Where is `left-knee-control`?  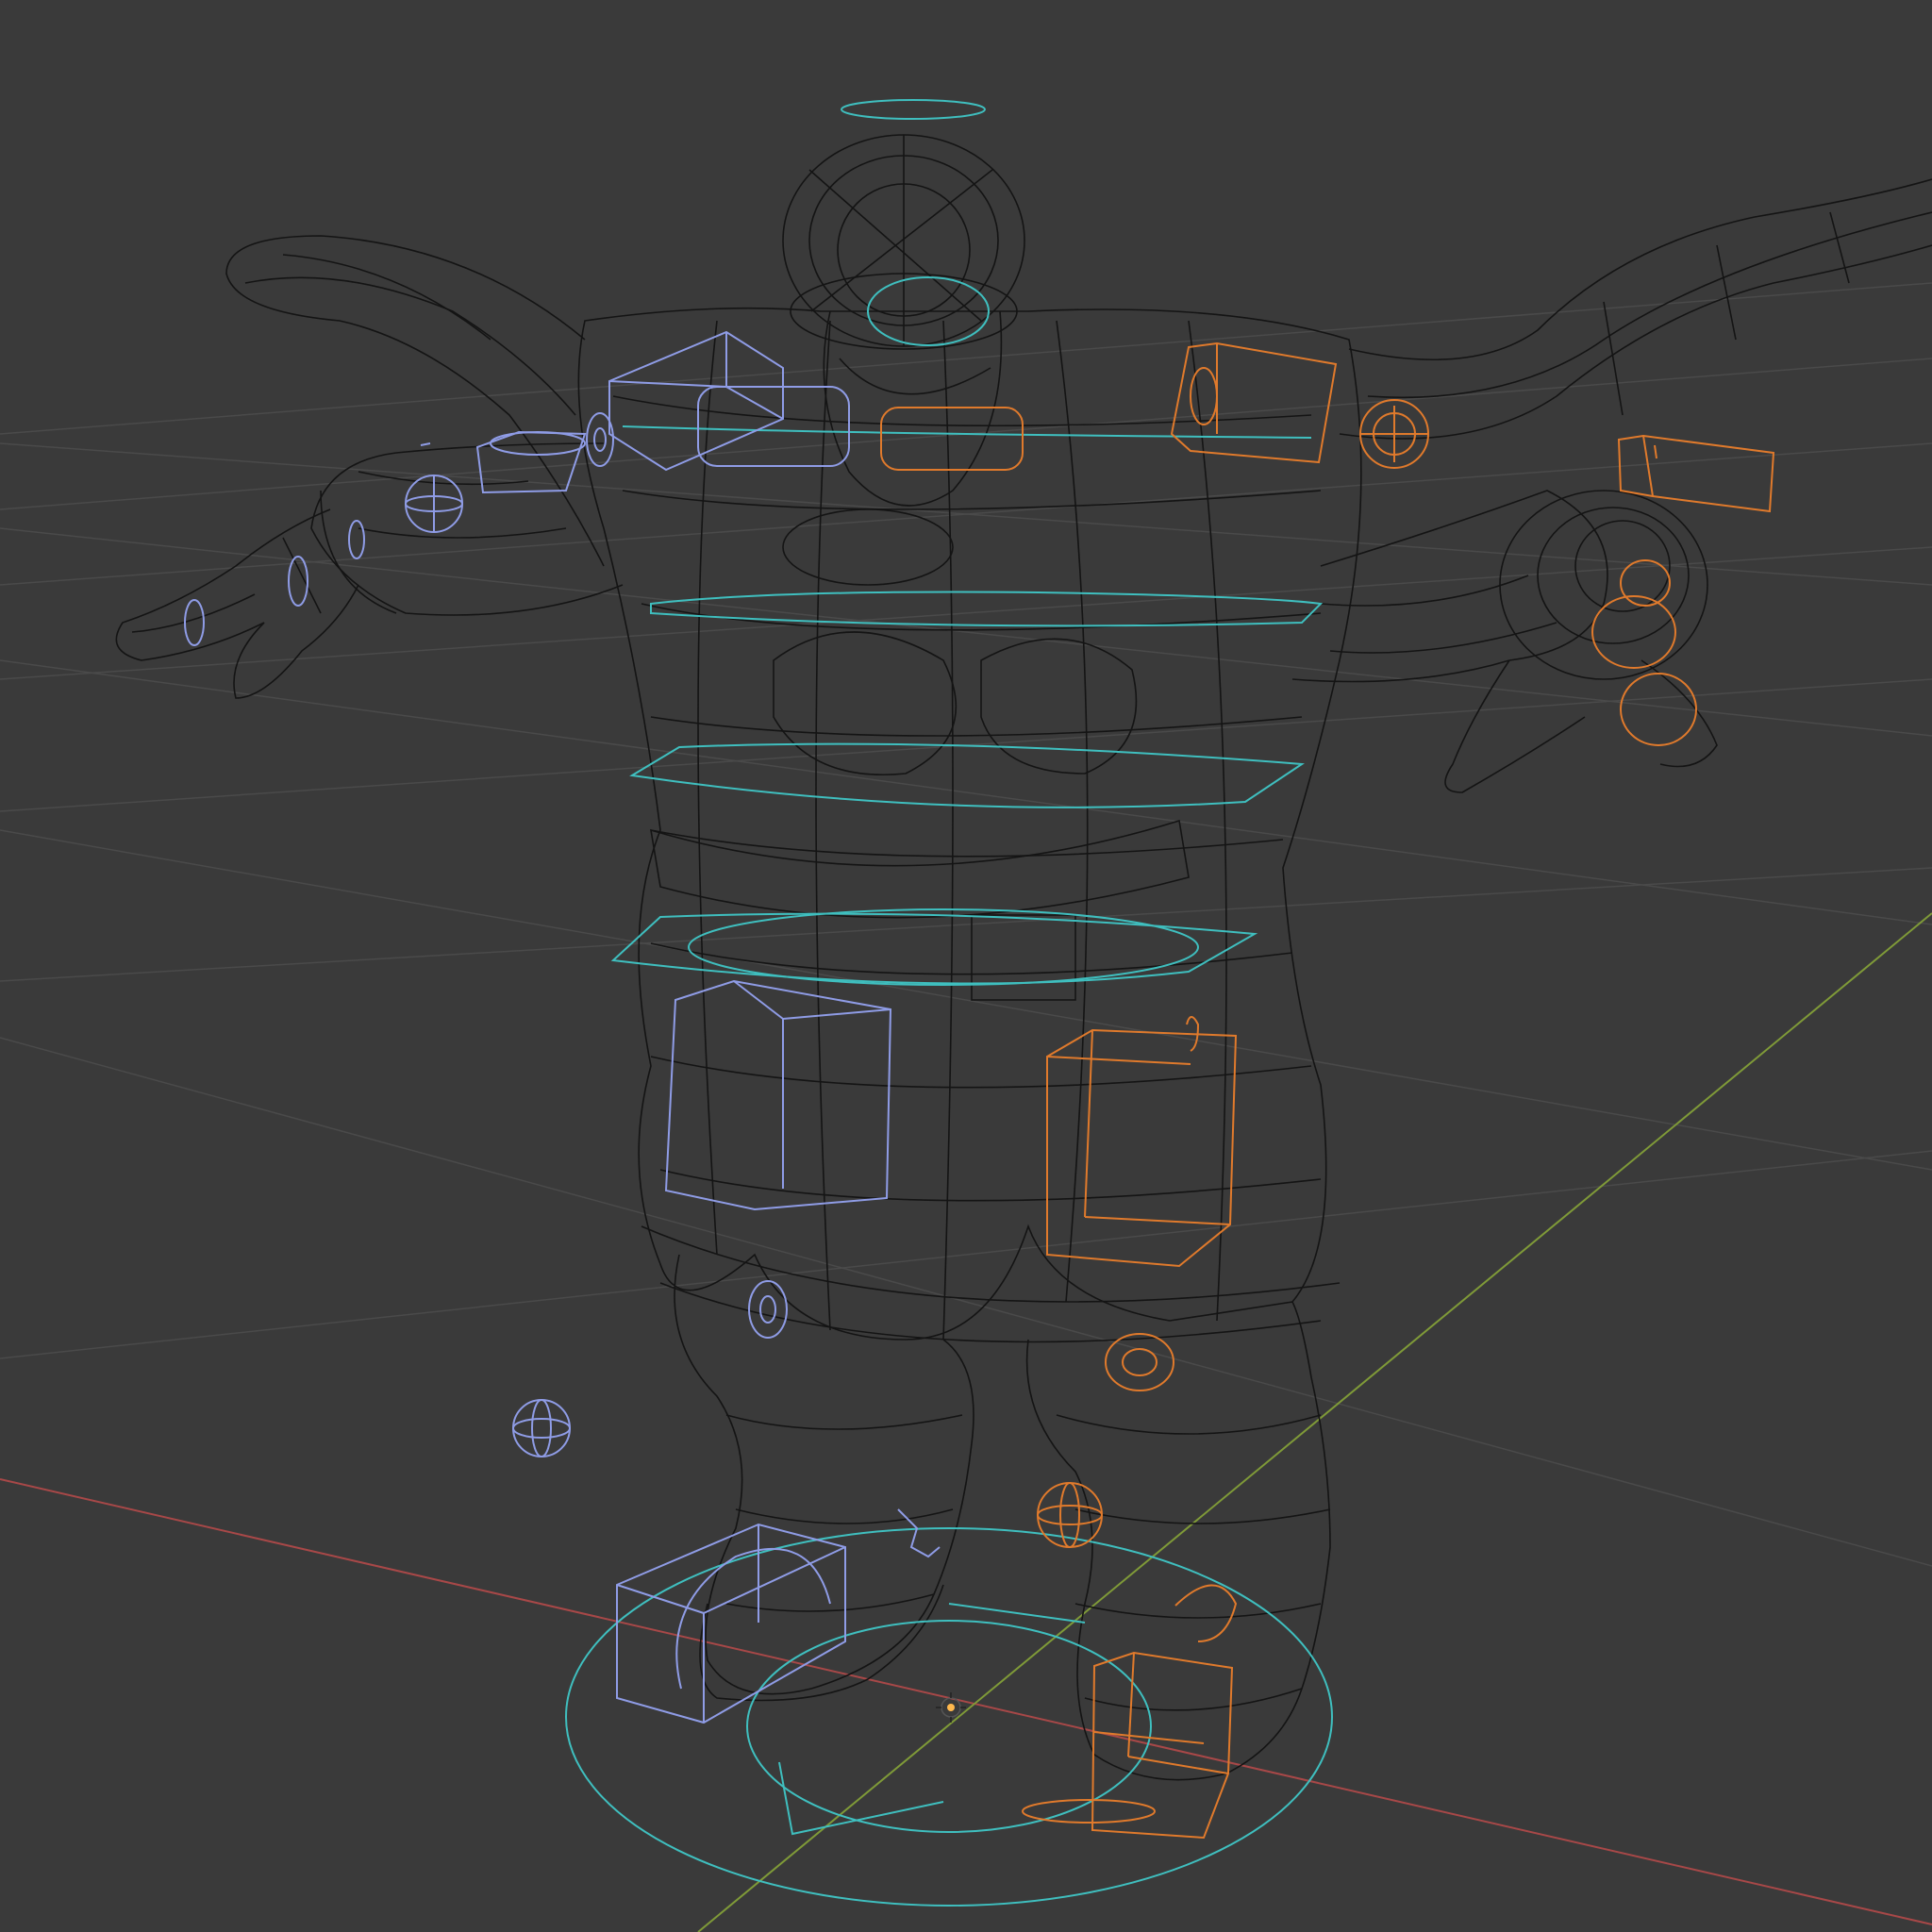 left-knee-control is located at coordinates (768, 1309).